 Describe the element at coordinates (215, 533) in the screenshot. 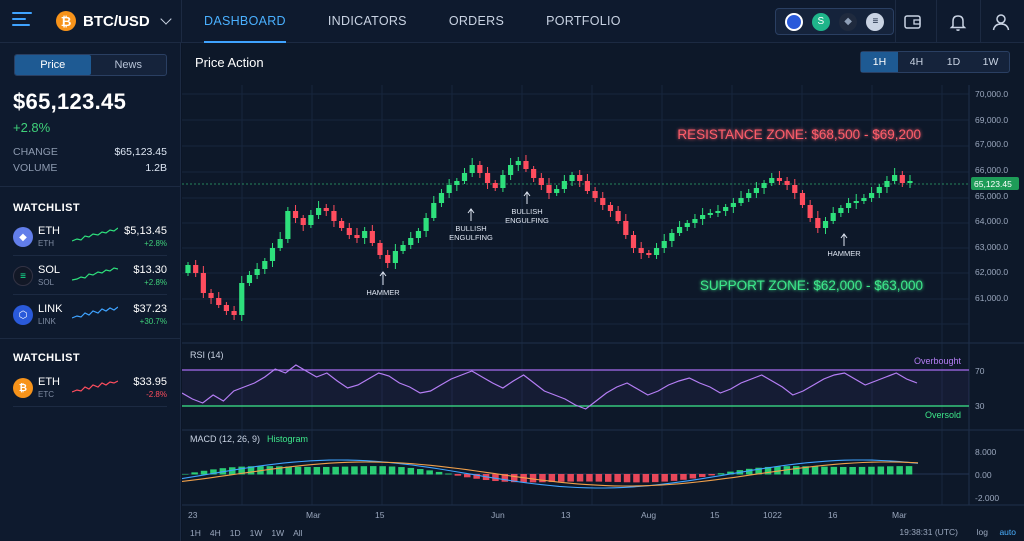

I see `range-4h: 4H` at that location.